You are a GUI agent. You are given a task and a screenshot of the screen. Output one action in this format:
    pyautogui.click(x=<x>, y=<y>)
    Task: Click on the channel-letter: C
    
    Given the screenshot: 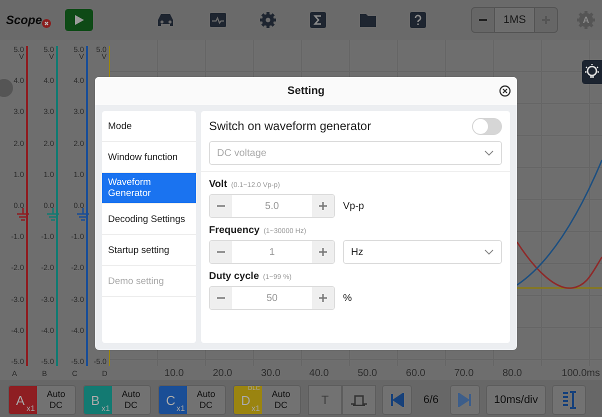 What is the action you would take?
    pyautogui.click(x=171, y=400)
    